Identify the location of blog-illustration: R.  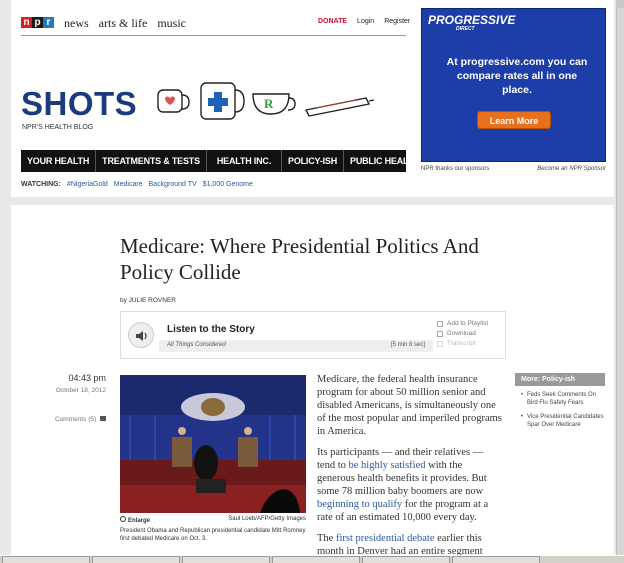
(266, 101).